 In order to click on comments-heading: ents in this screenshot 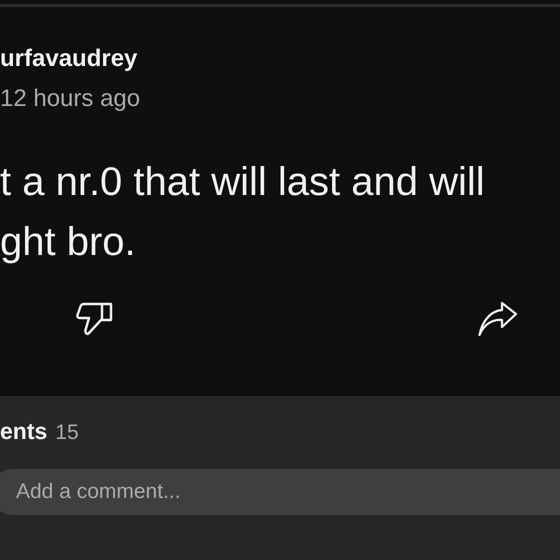, I will do `click(24, 431)`.